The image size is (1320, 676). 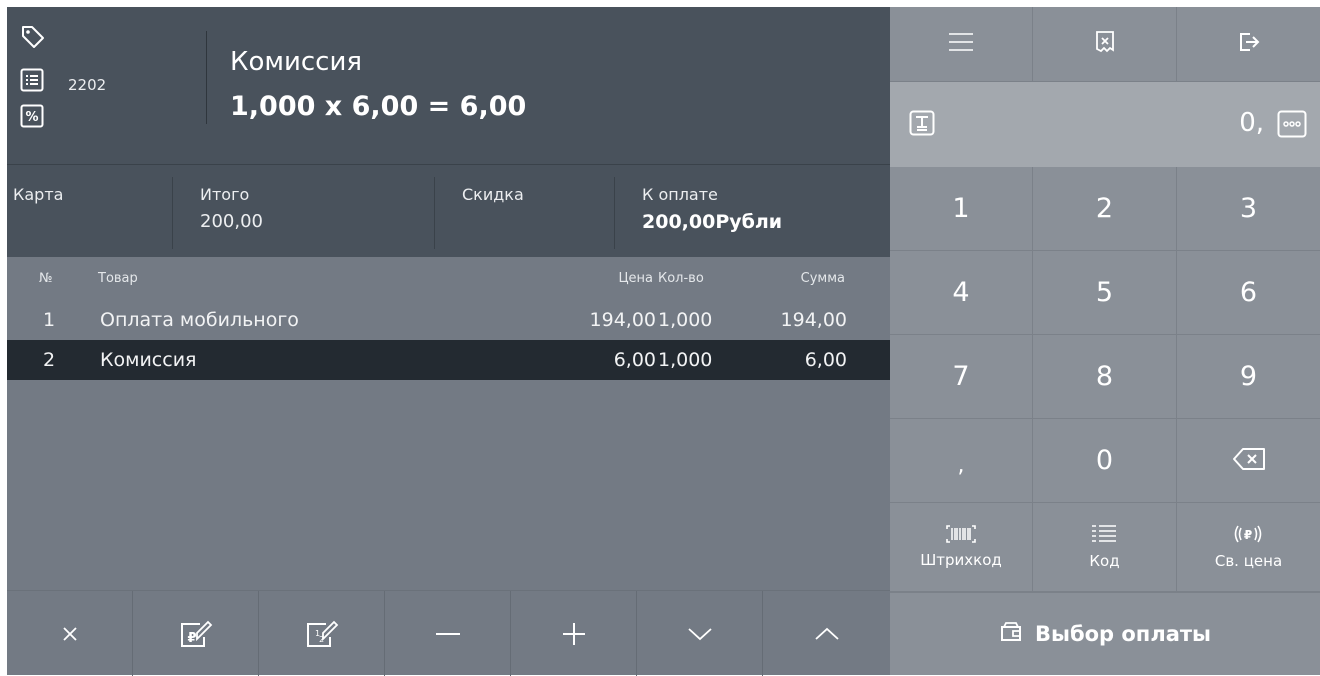 I want to click on edit-price-icon: ₽, so click(x=196, y=634).